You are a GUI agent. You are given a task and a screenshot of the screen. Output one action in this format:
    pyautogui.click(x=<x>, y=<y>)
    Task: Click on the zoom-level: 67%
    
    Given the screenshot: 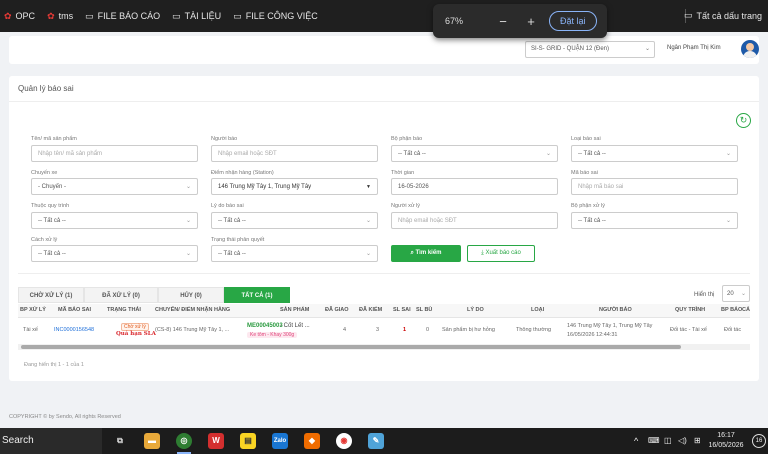 What is the action you would take?
    pyautogui.click(x=454, y=21)
    